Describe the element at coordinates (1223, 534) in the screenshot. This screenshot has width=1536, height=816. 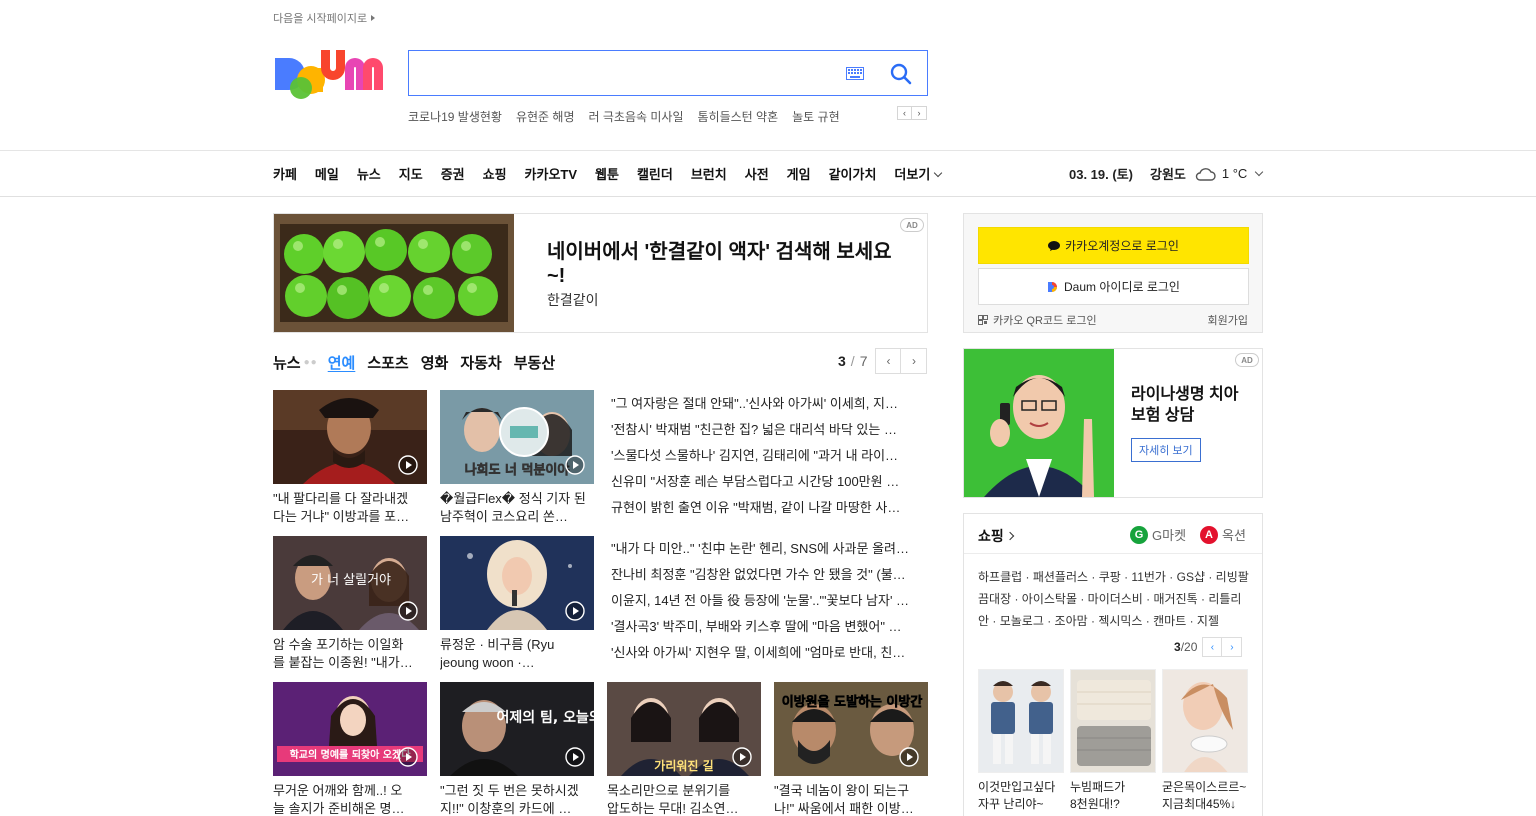
I see `auction-link: A 옥션` at that location.